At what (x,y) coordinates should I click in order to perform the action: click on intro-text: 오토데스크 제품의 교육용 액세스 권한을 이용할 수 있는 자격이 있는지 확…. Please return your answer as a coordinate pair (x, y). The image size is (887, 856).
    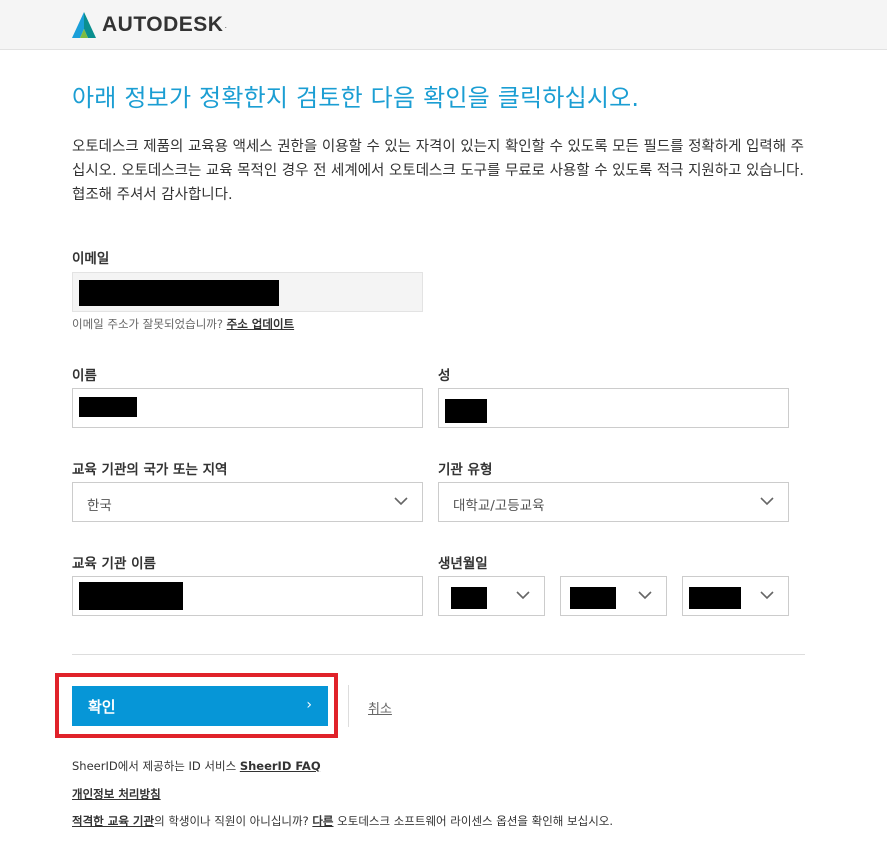
    Looking at the image, I should click on (438, 171).